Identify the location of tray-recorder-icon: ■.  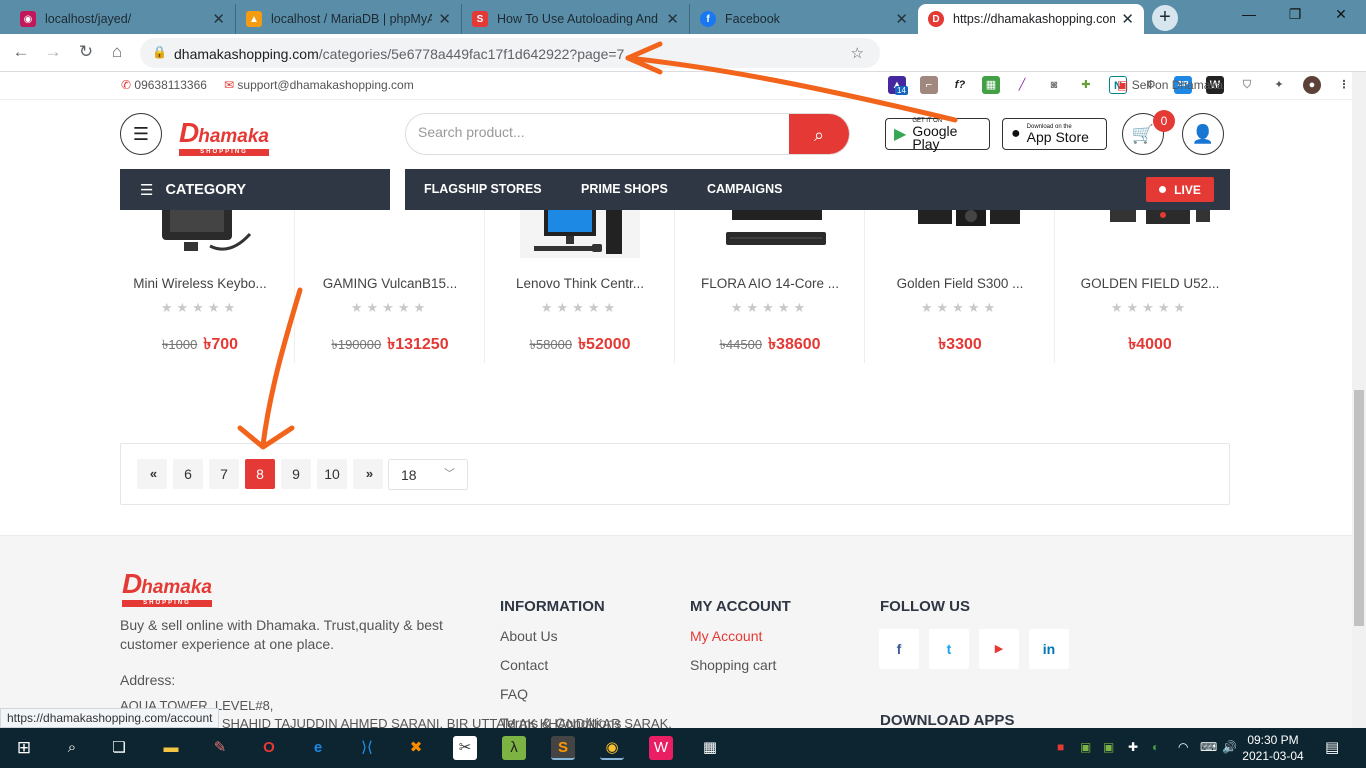
(1060, 747).